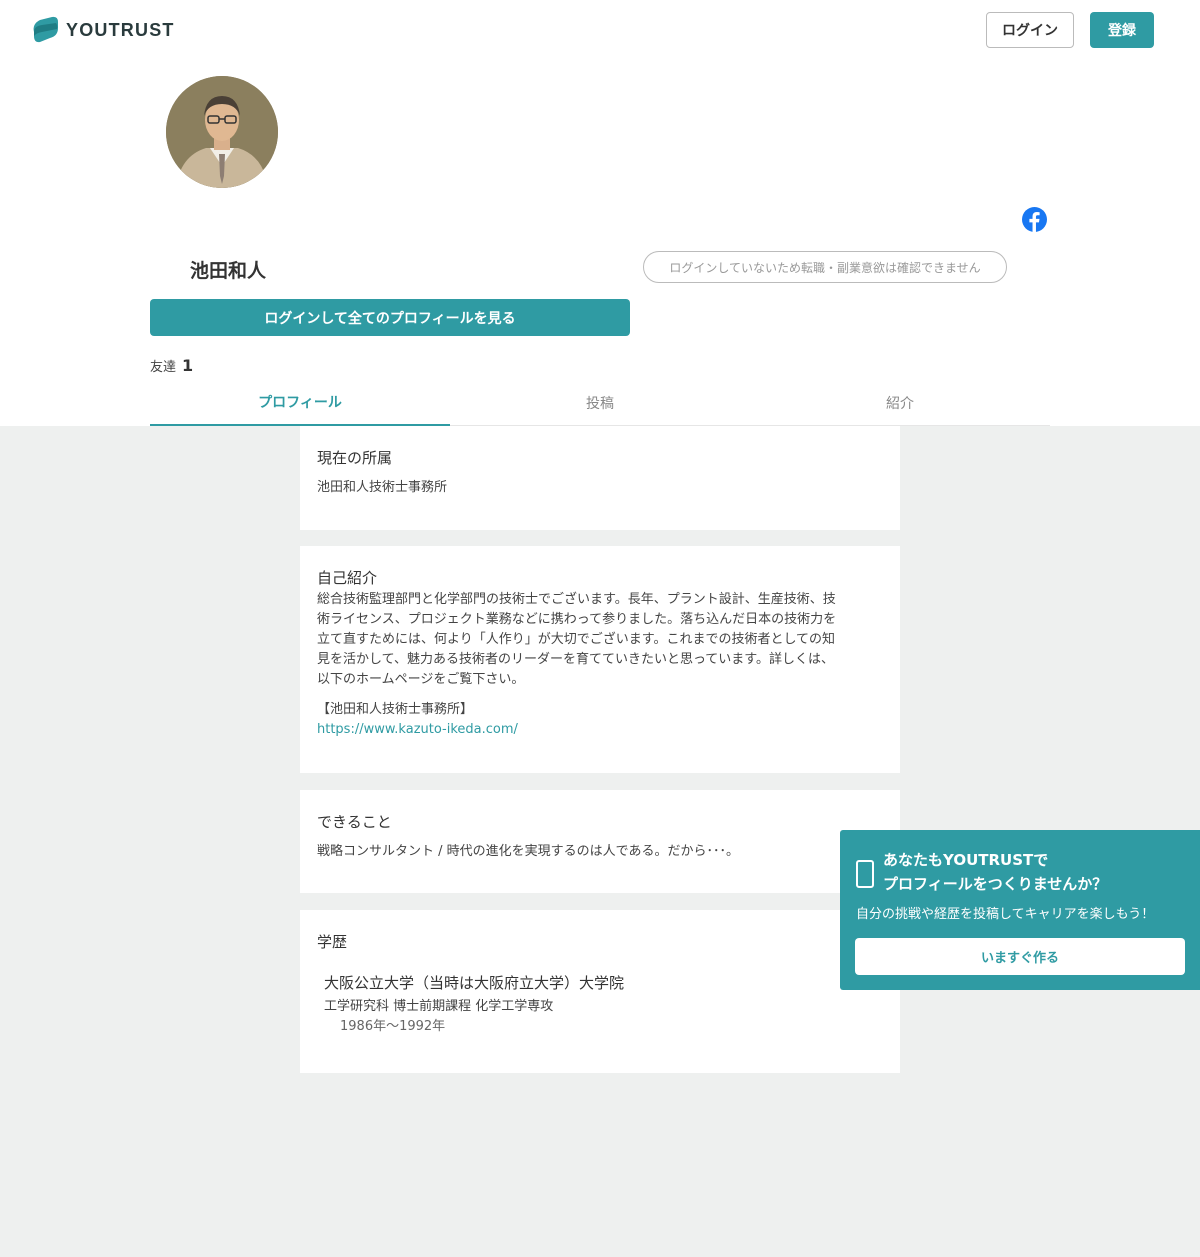 This screenshot has width=1200, height=1257. What do you see at coordinates (966, 860) in the screenshot?
I see `promo-title-line: あなたもYOUTRUSTで` at bounding box center [966, 860].